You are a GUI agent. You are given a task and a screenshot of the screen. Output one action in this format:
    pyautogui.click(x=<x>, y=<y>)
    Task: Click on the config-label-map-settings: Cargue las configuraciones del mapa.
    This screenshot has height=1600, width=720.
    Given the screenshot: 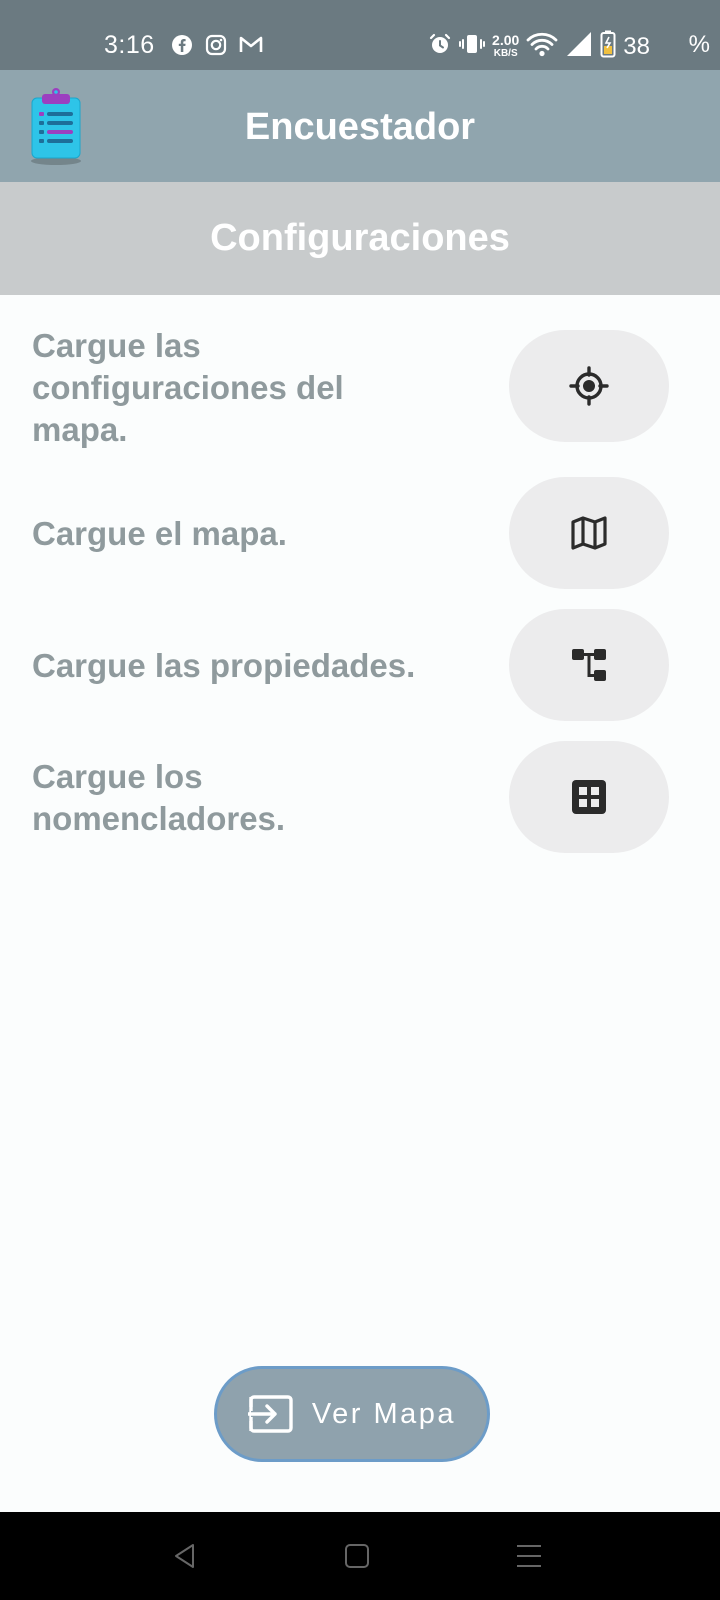 What is the action you would take?
    pyautogui.click(x=188, y=387)
    